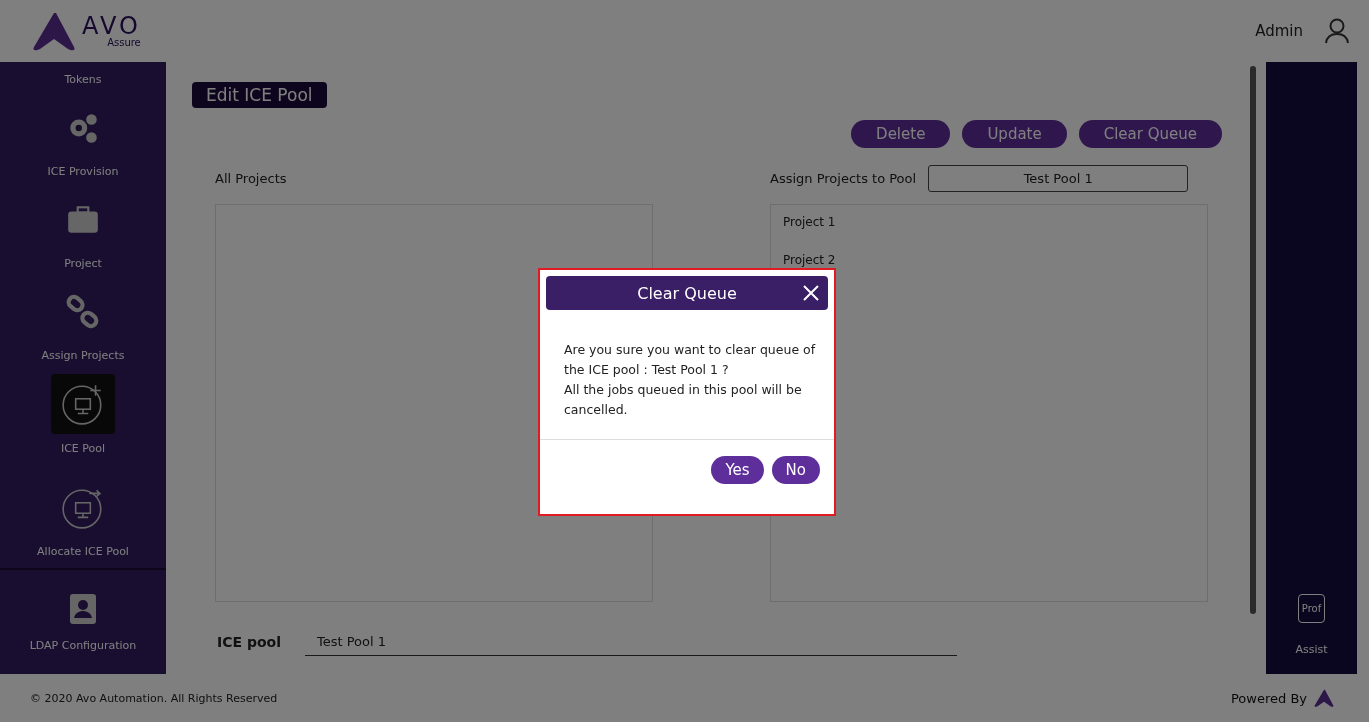  What do you see at coordinates (1324, 698) in the screenshot?
I see `logo-icon` at bounding box center [1324, 698].